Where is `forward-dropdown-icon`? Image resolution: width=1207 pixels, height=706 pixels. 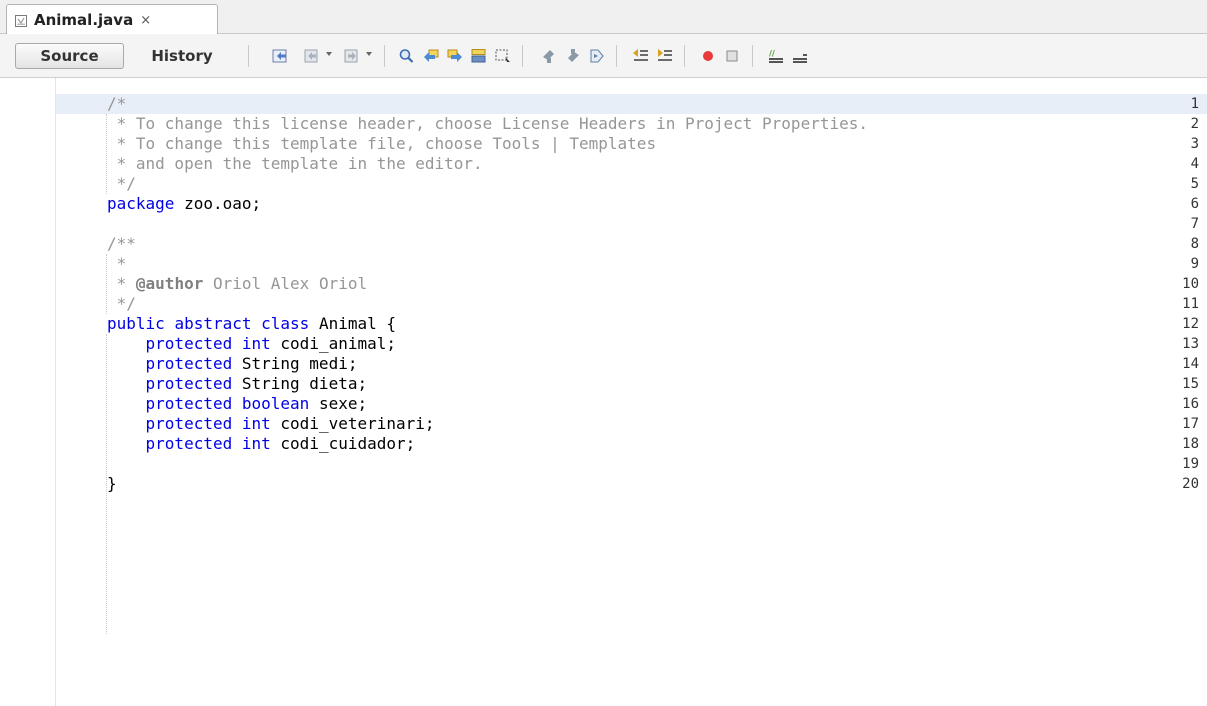
forward-dropdown-icon is located at coordinates (369, 54).